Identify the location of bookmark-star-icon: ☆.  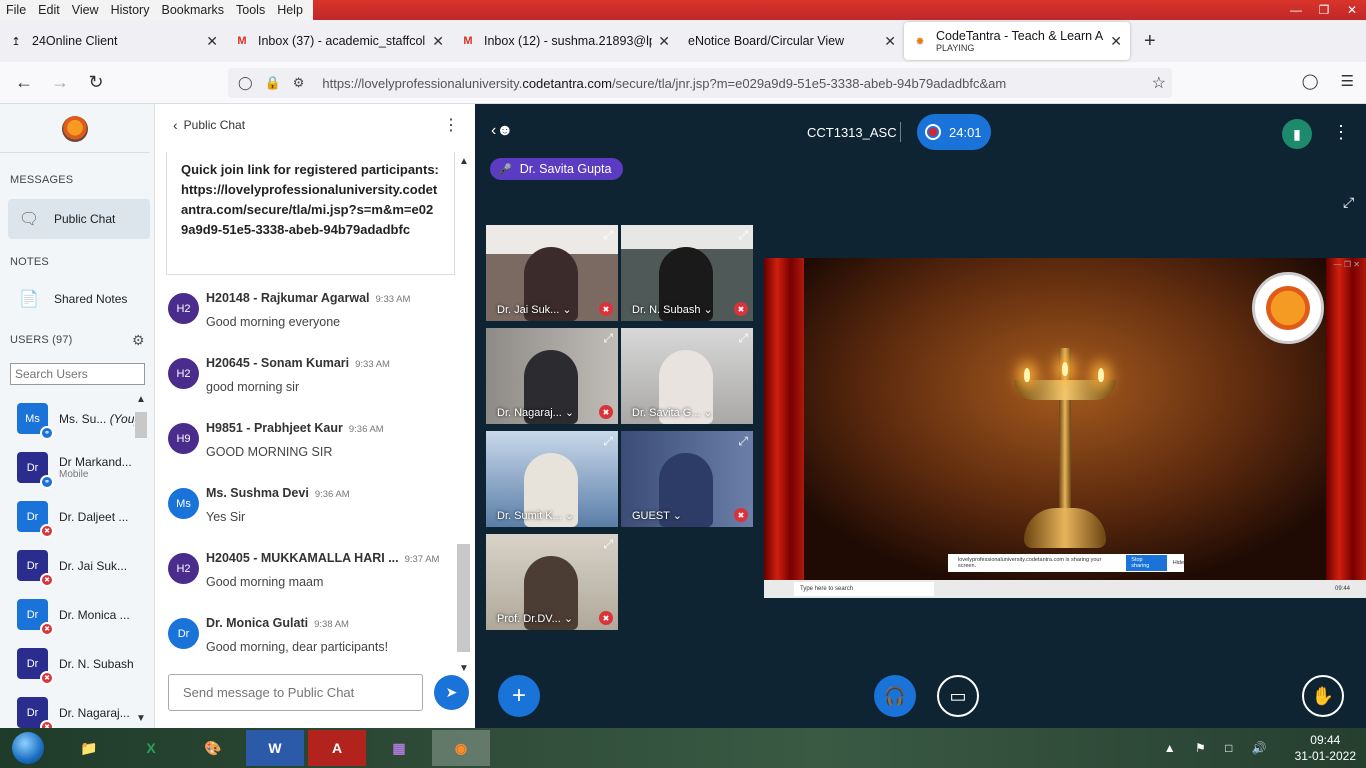
(1159, 83).